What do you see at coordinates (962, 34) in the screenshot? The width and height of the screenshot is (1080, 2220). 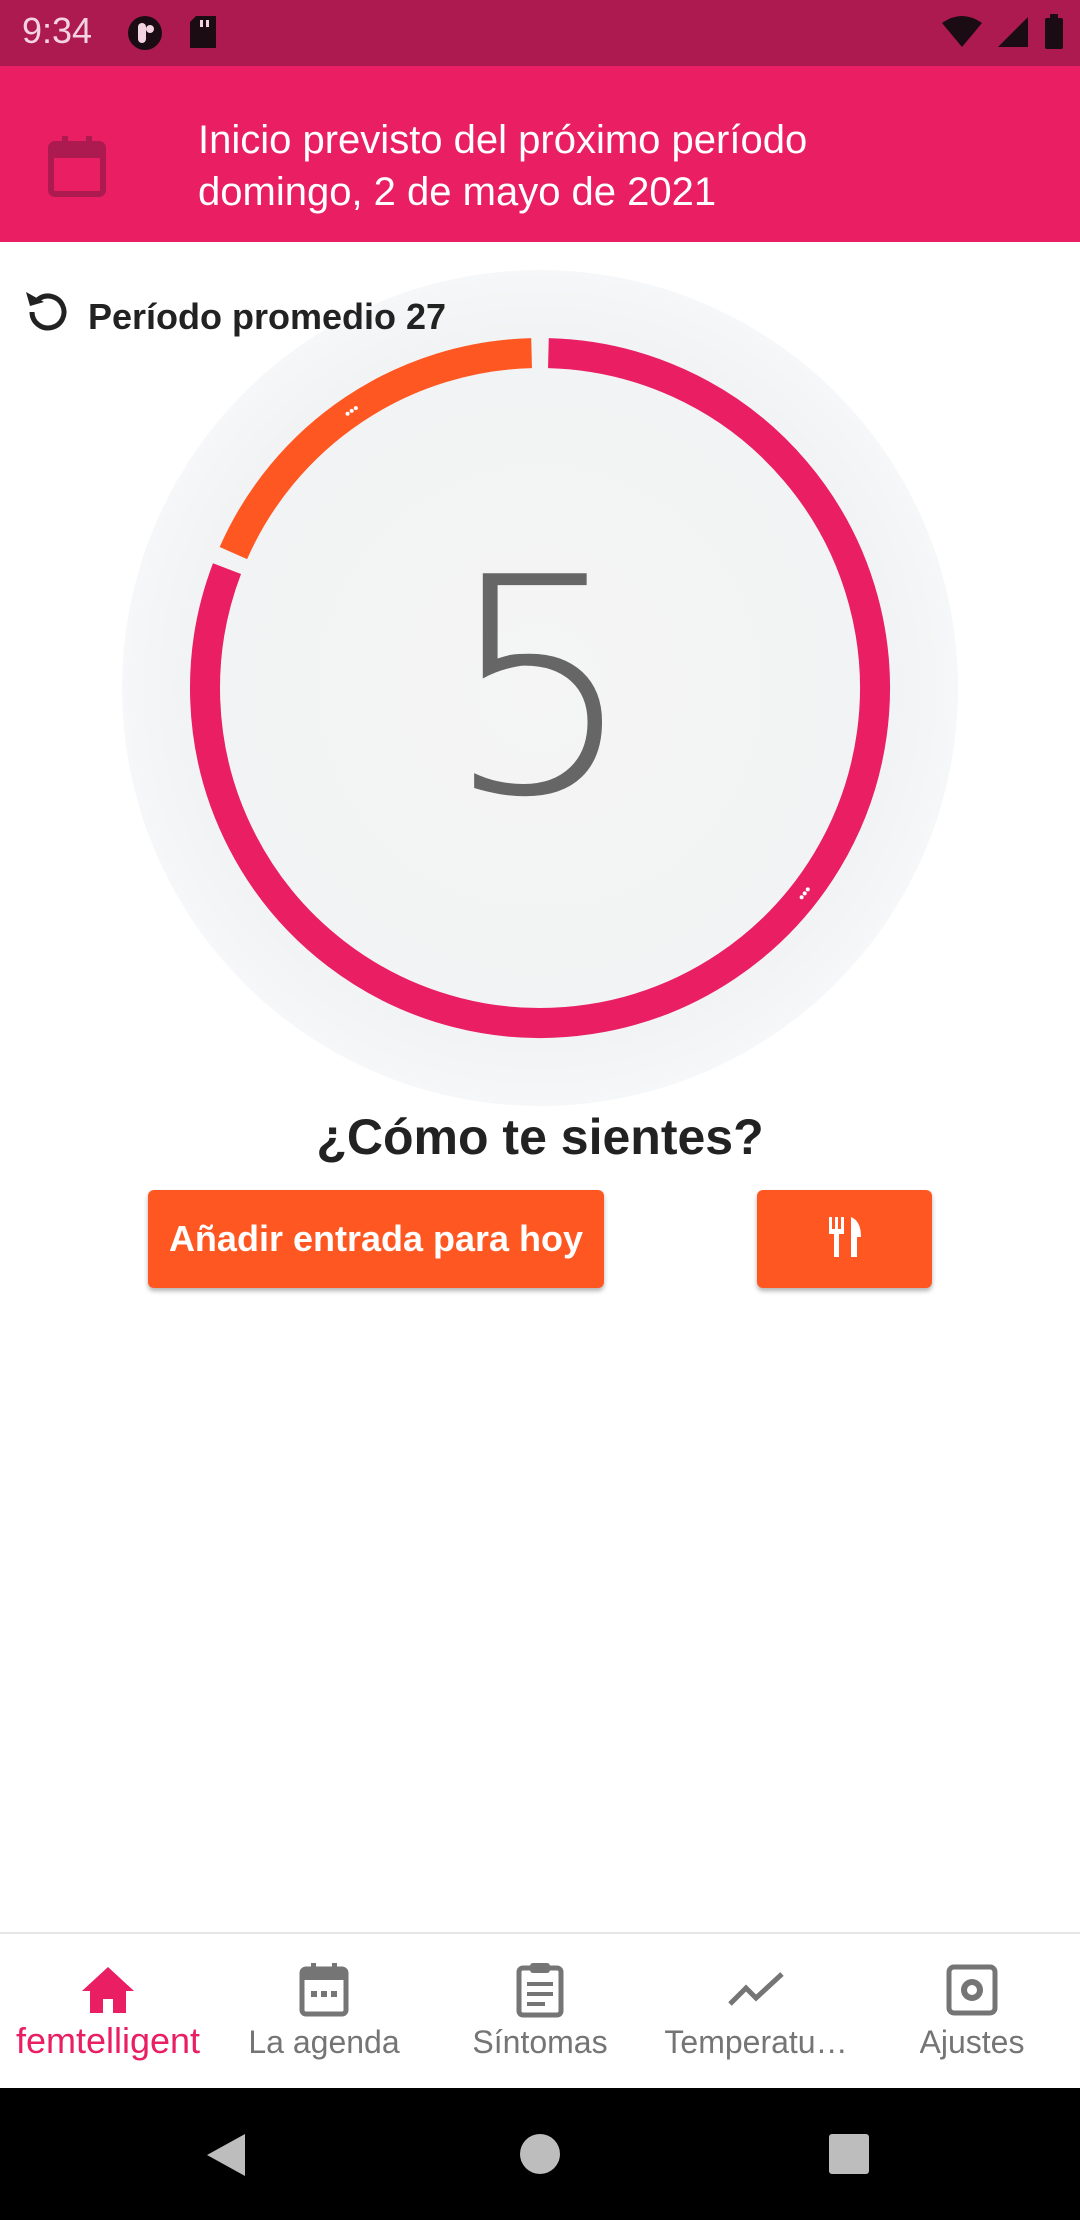 I see `wifi-icon` at bounding box center [962, 34].